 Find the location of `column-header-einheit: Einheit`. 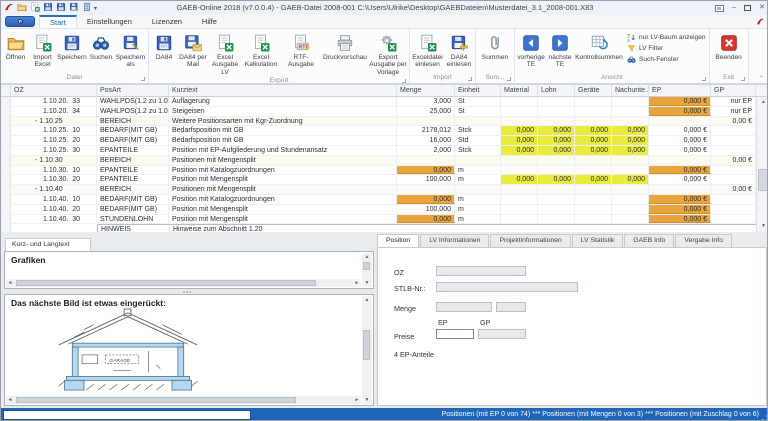

column-header-einheit: Einheit is located at coordinates (478, 90).